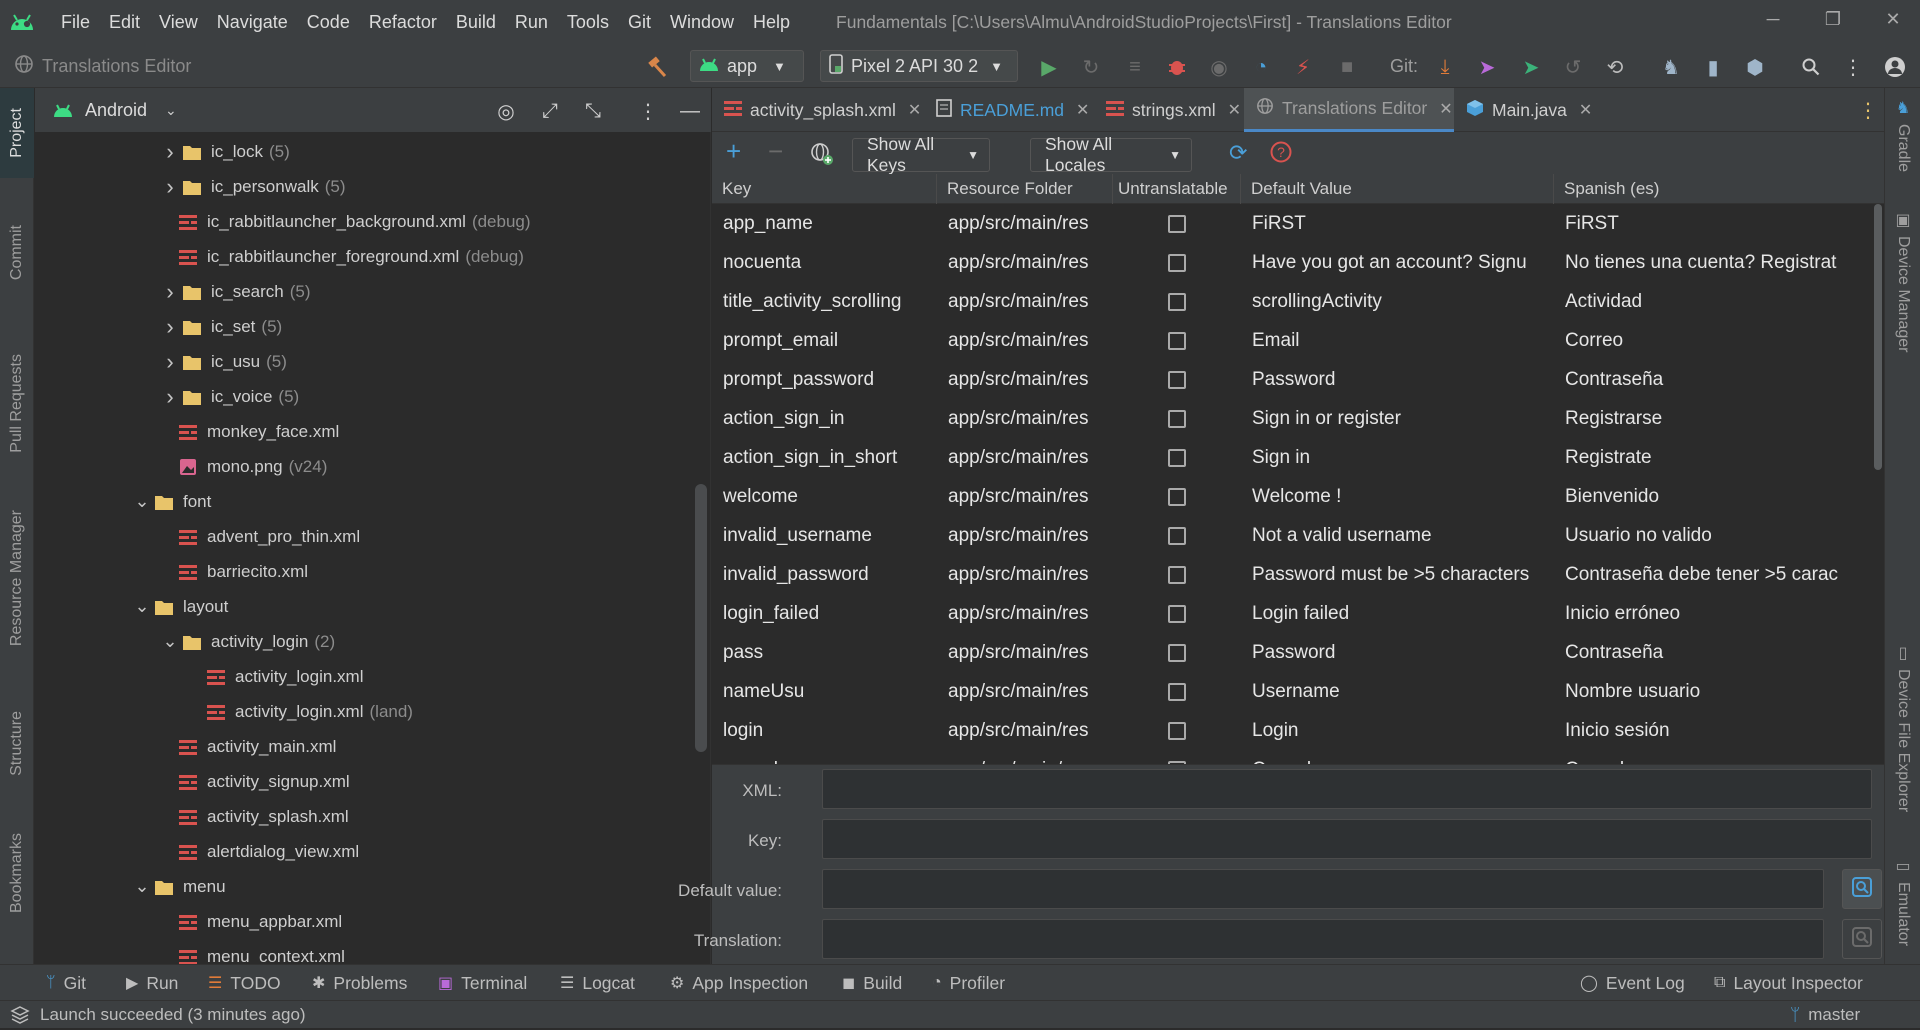 This screenshot has width=1920, height=1030. Describe the element at coordinates (1902, 135) in the screenshot. I see `tool-tab-gradle: ♞ Gradle` at that location.